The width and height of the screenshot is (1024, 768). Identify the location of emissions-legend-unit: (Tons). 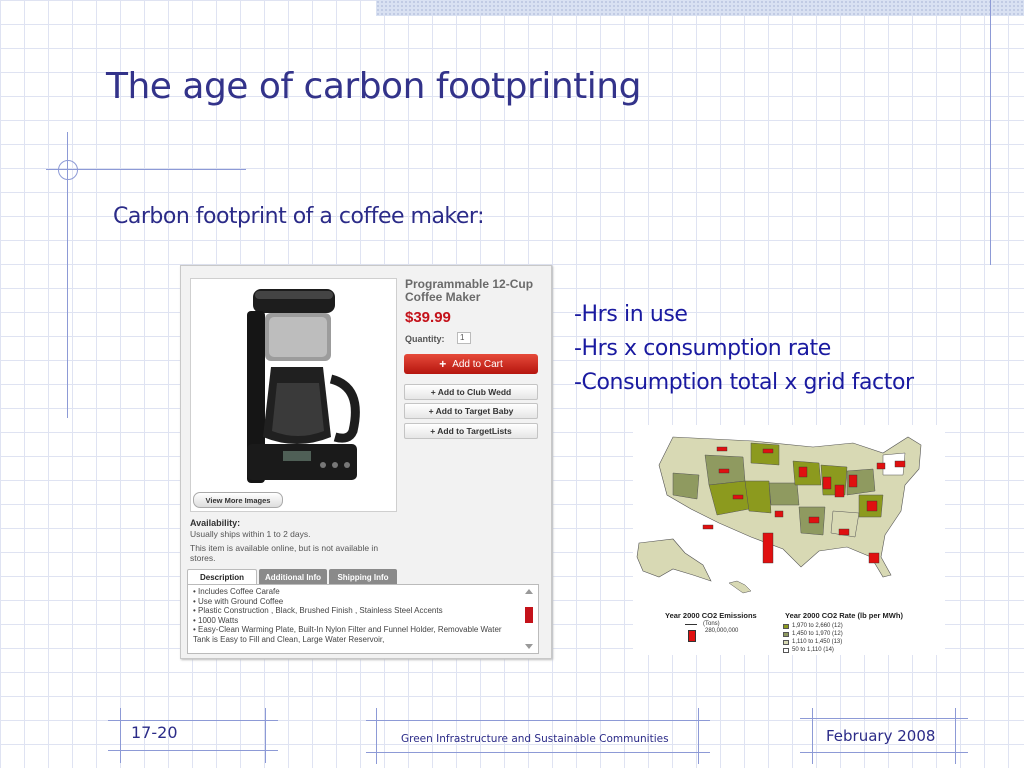
(711, 624).